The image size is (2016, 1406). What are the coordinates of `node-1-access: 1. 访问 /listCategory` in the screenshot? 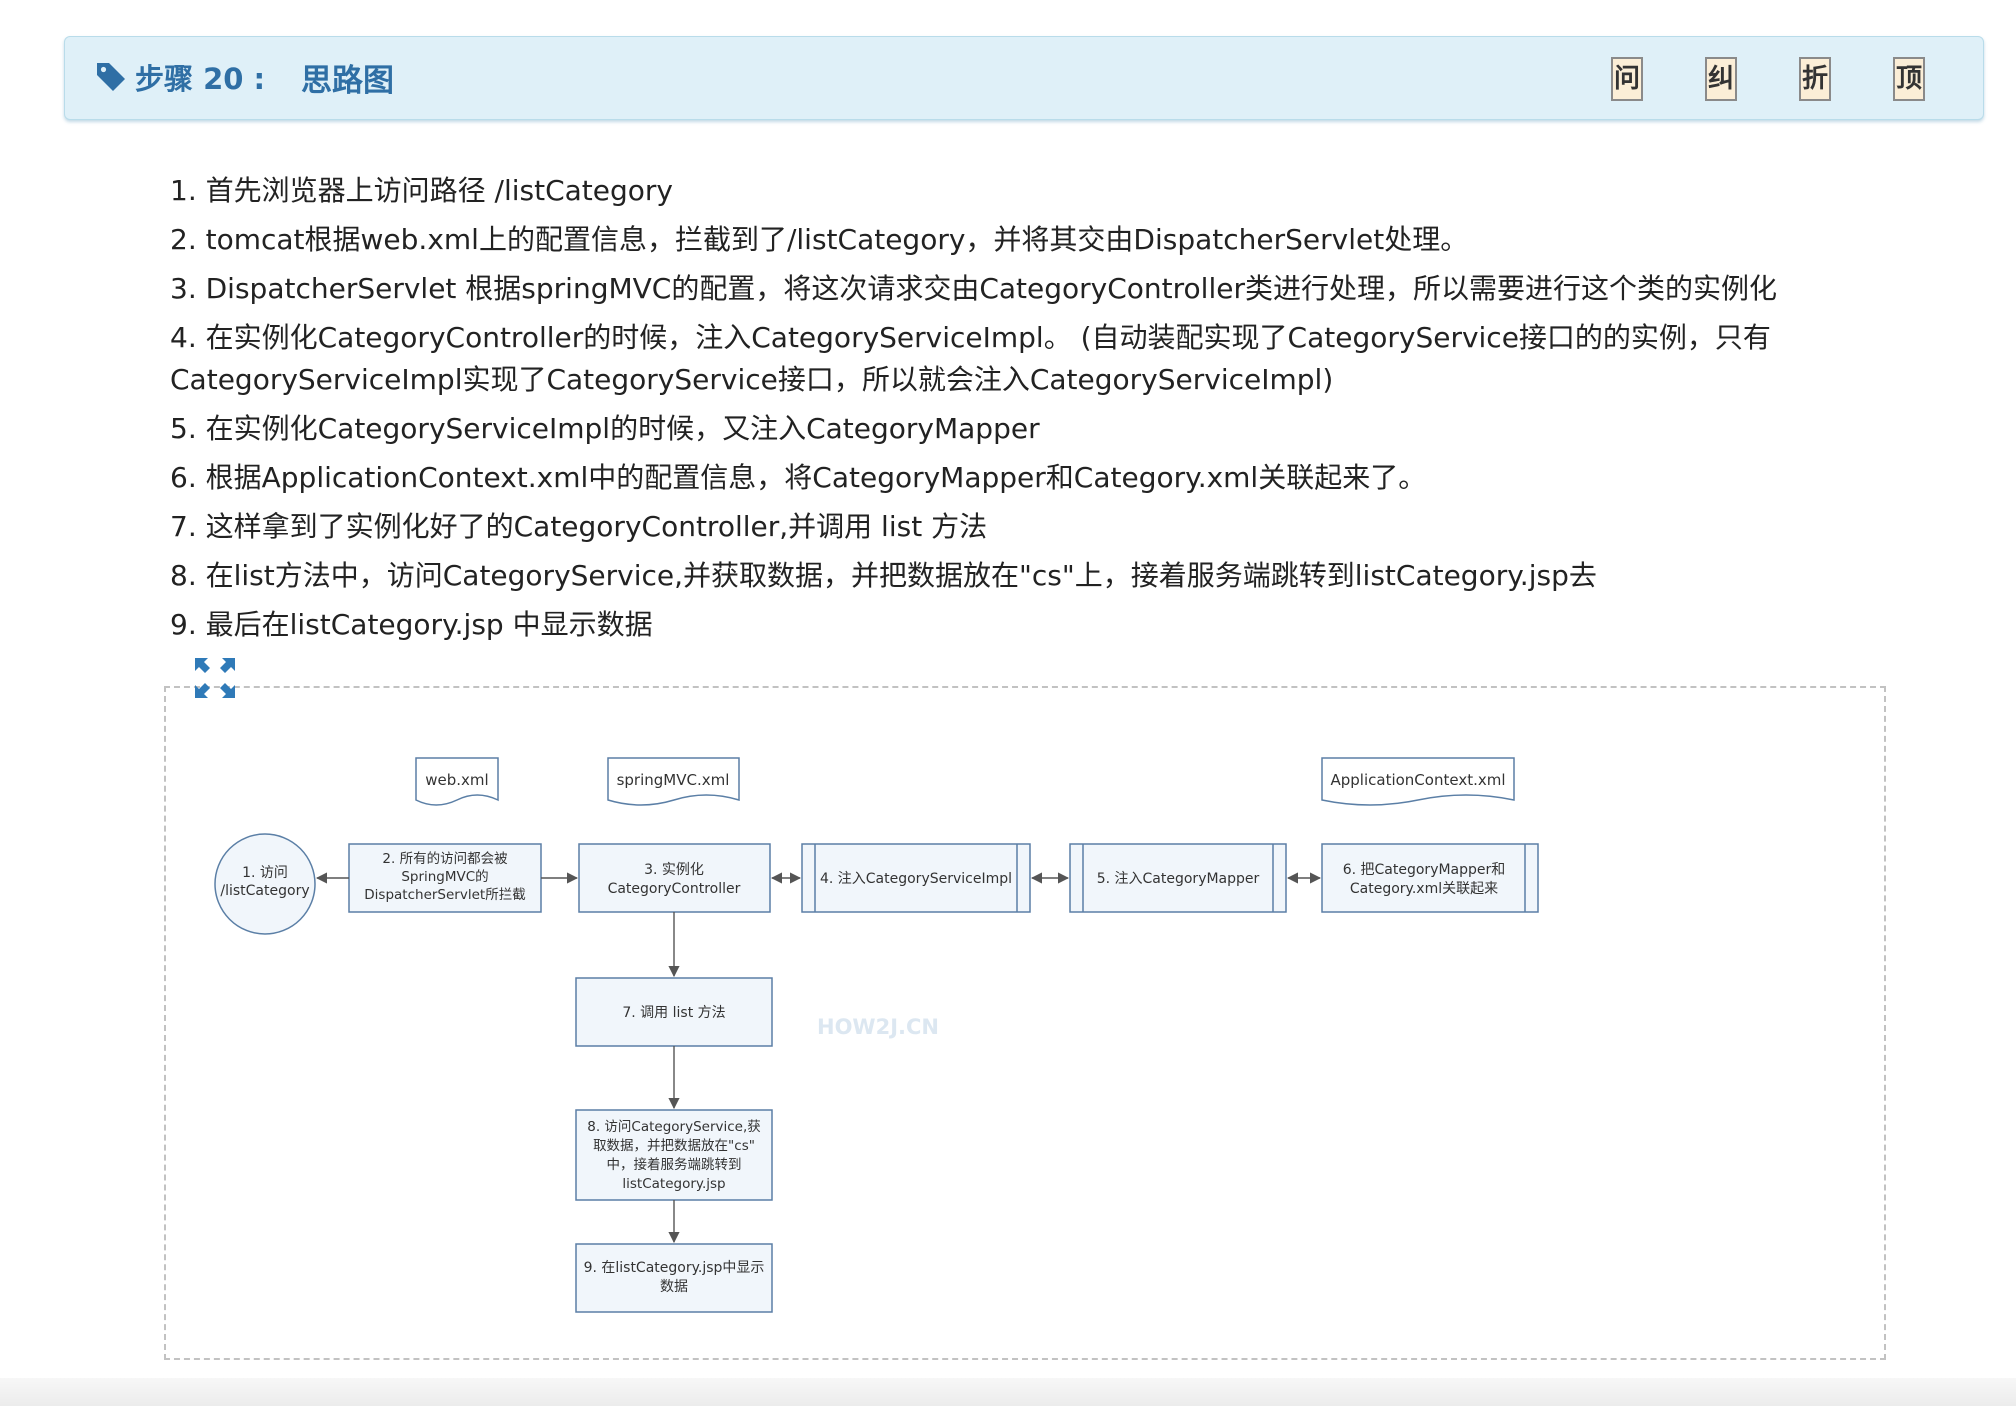 It's located at (265, 884).